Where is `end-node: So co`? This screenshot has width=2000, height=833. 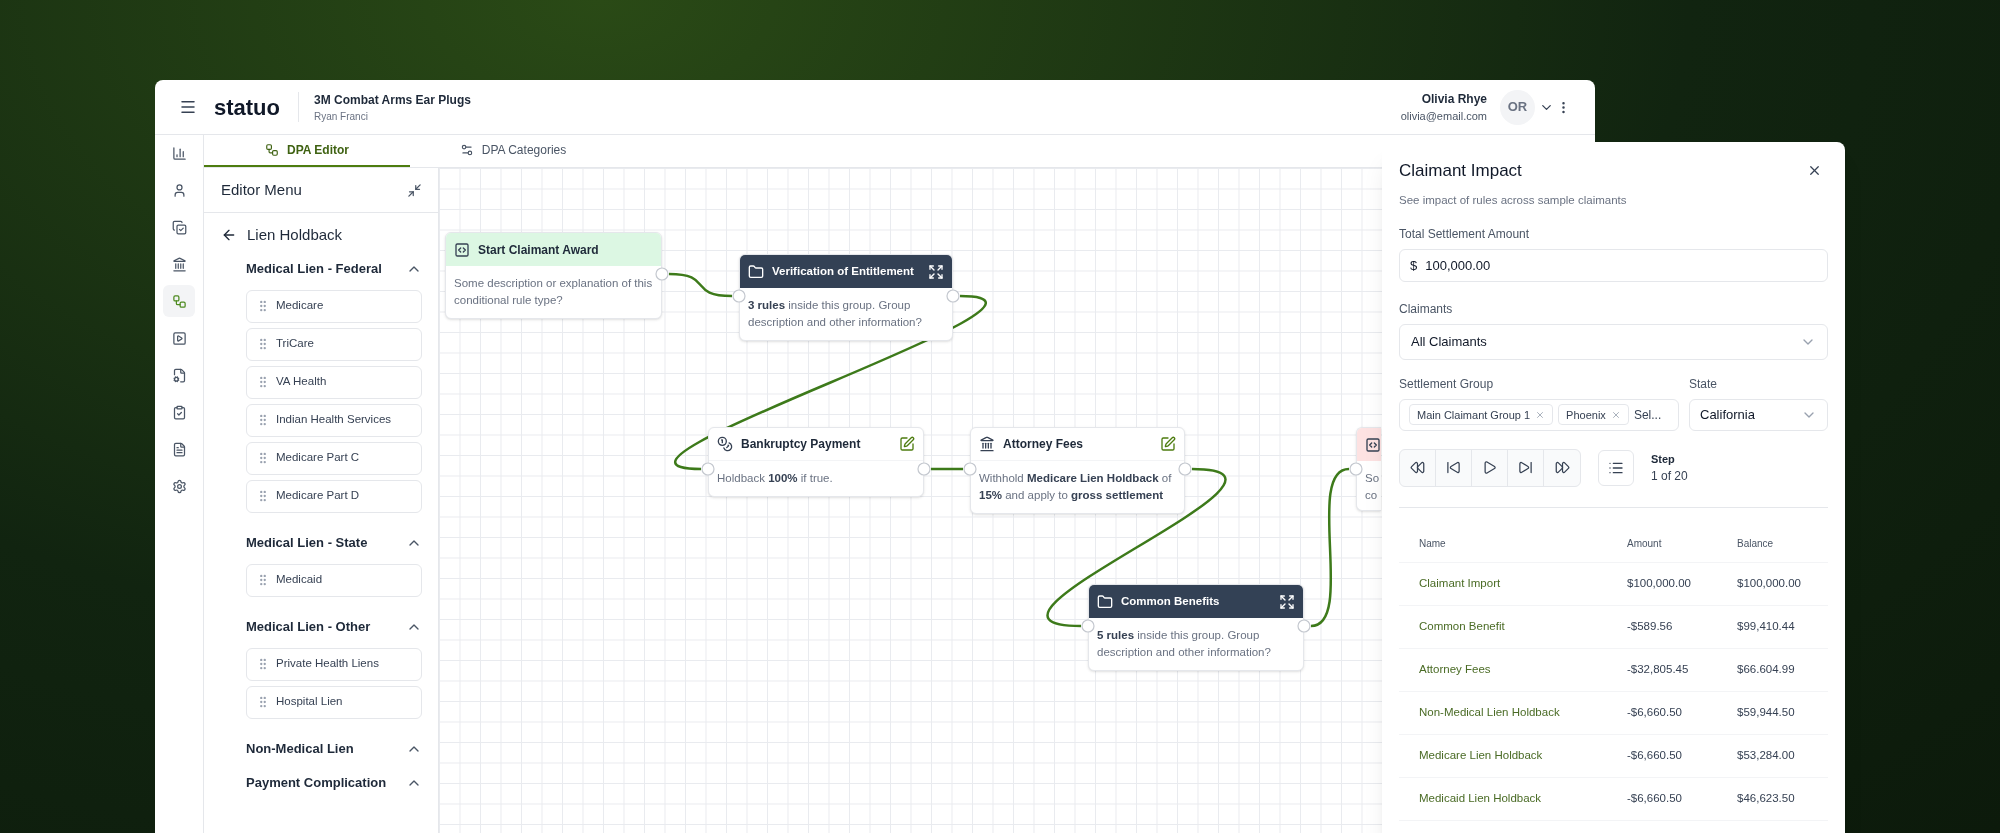 end-node: So co is located at coordinates (1368, 469).